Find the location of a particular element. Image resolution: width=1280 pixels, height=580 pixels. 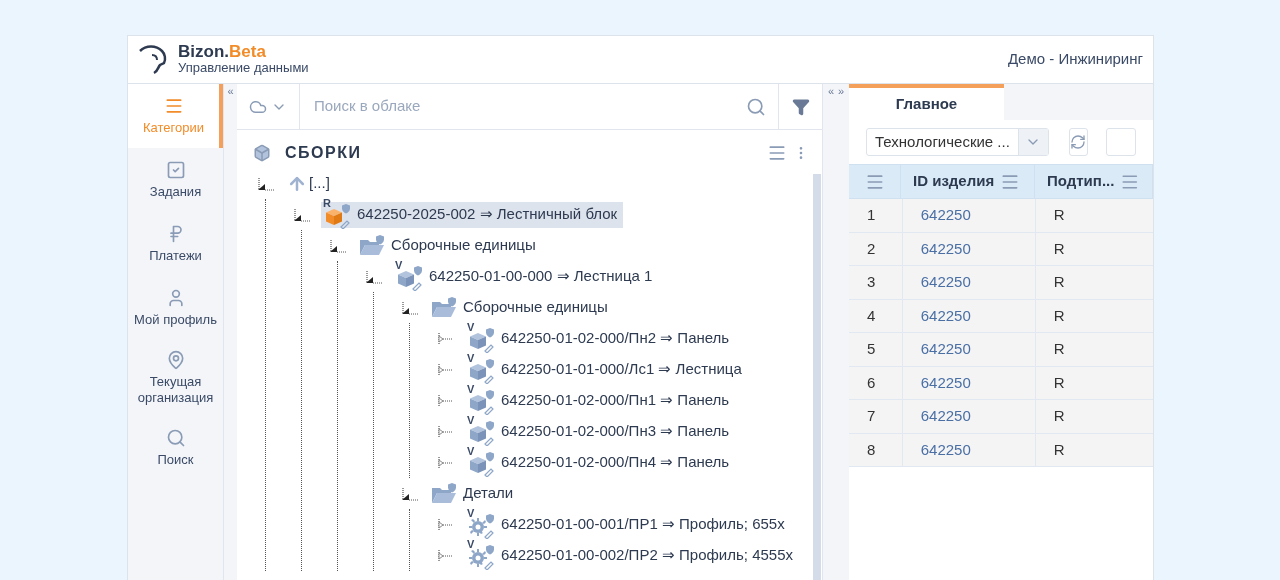

tab: Главное is located at coordinates (926, 102).